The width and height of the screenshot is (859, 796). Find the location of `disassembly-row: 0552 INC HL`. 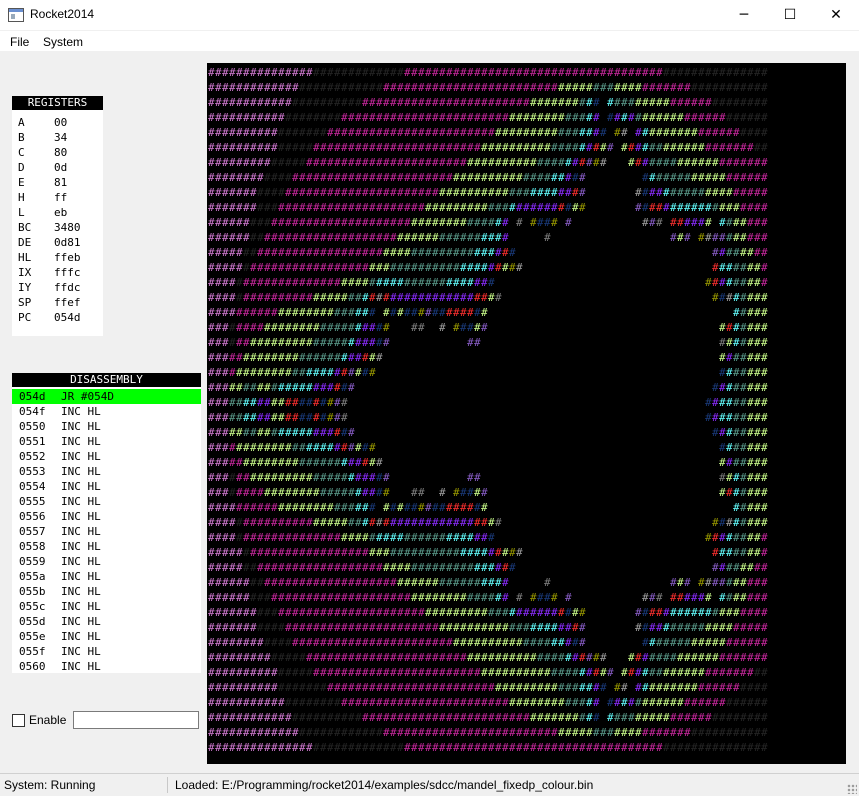

disassembly-row: 0552 INC HL is located at coordinates (106, 456).